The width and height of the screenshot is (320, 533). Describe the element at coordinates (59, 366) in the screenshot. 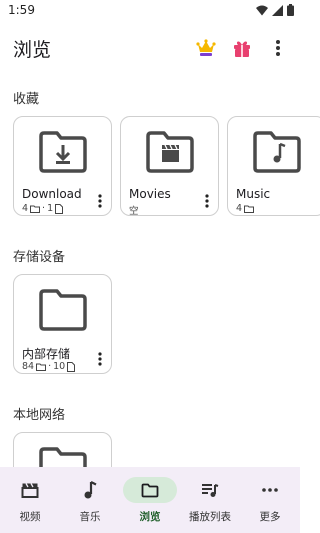

I see `file-count: 10` at that location.